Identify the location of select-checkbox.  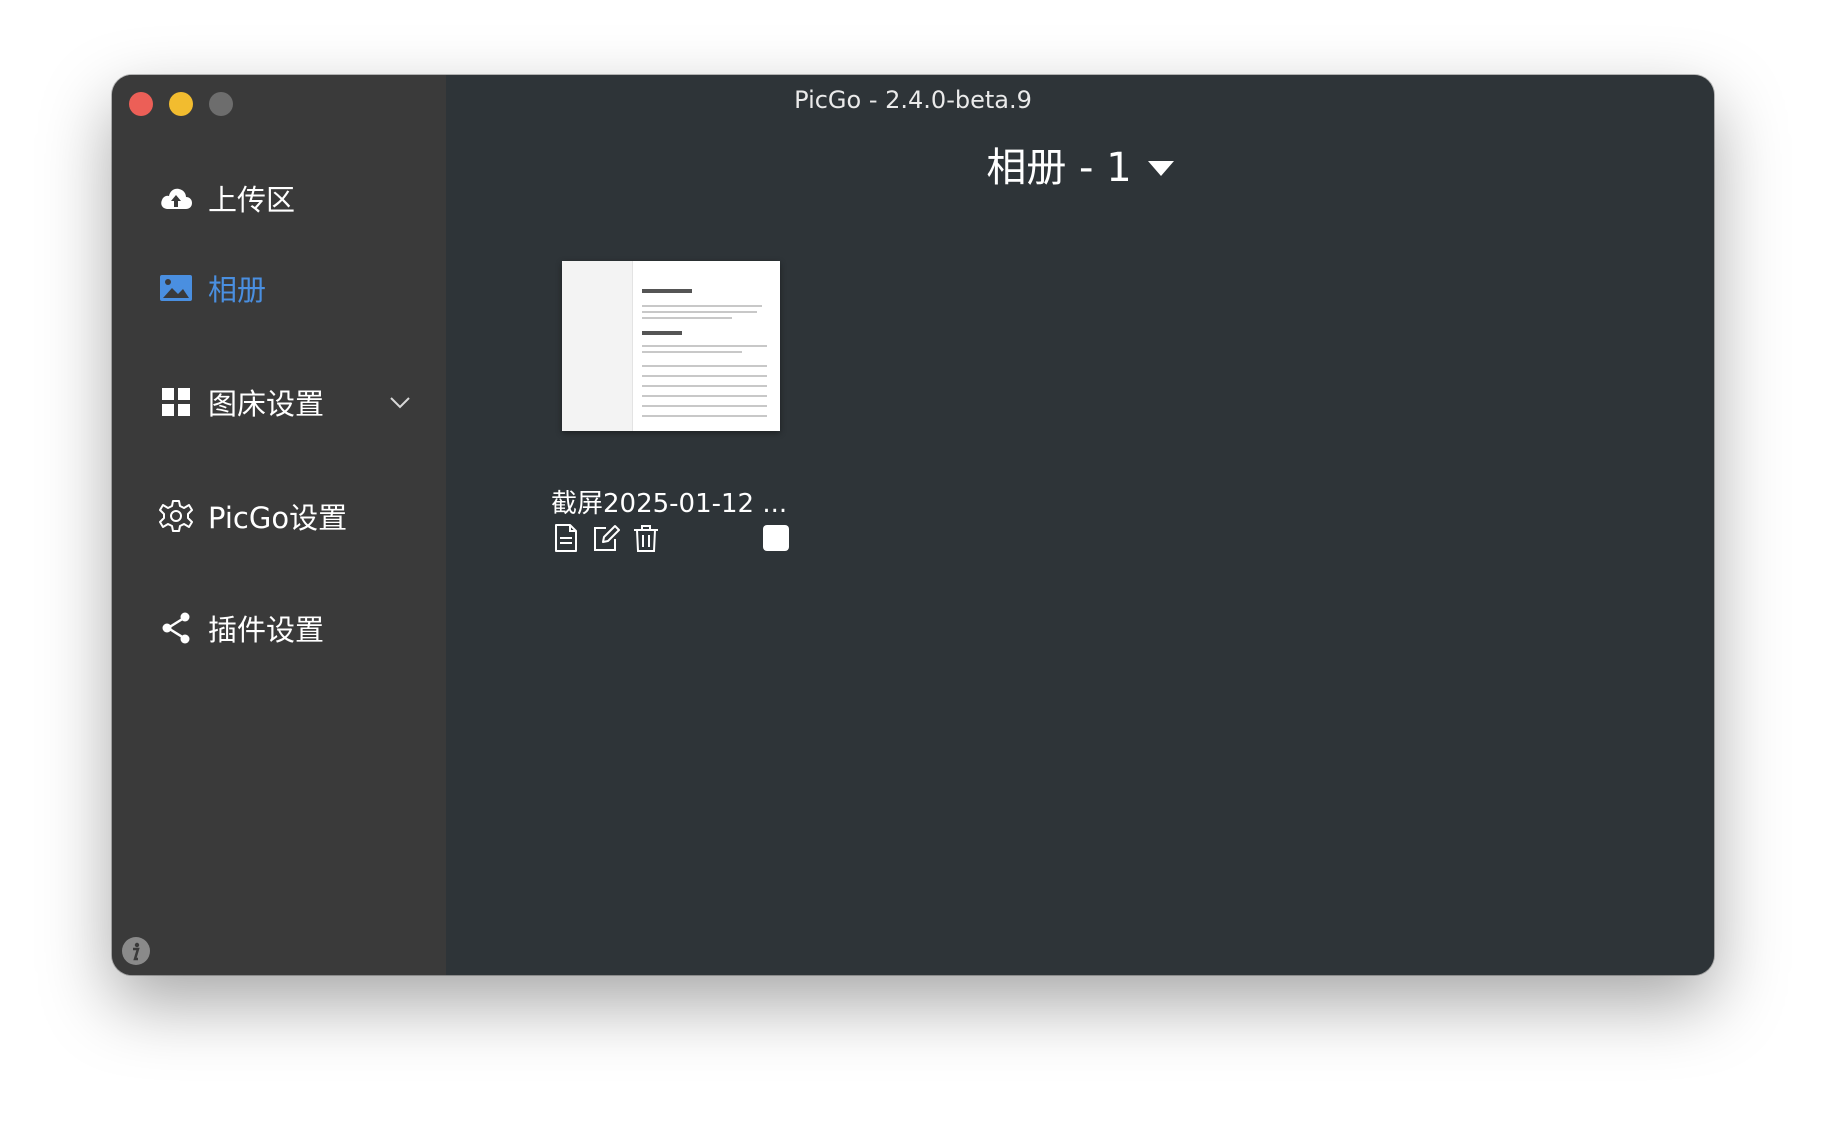
(776, 538).